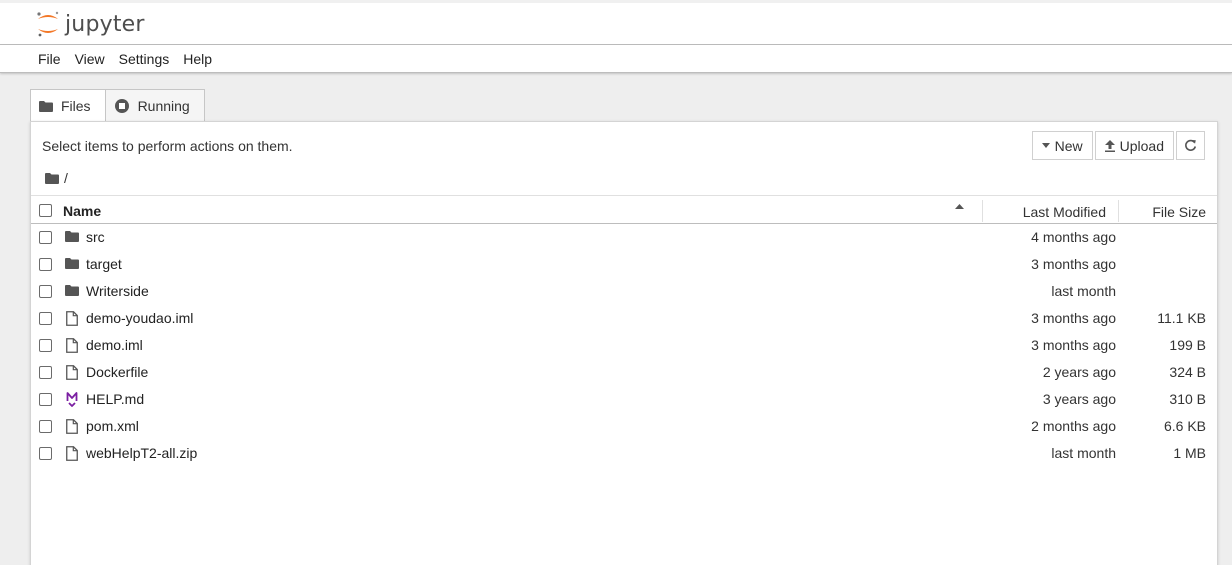 Image resolution: width=1232 pixels, height=565 pixels. Describe the element at coordinates (1179, 212) in the screenshot. I see `column-header-file-size: File Size` at that location.